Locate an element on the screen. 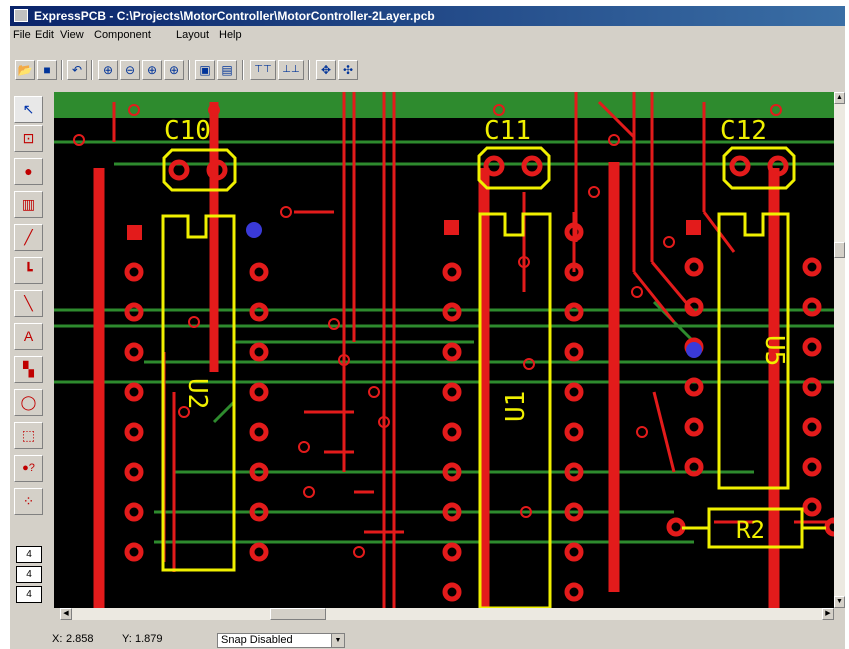  scroll-up-button: ▲ is located at coordinates (839, 98).